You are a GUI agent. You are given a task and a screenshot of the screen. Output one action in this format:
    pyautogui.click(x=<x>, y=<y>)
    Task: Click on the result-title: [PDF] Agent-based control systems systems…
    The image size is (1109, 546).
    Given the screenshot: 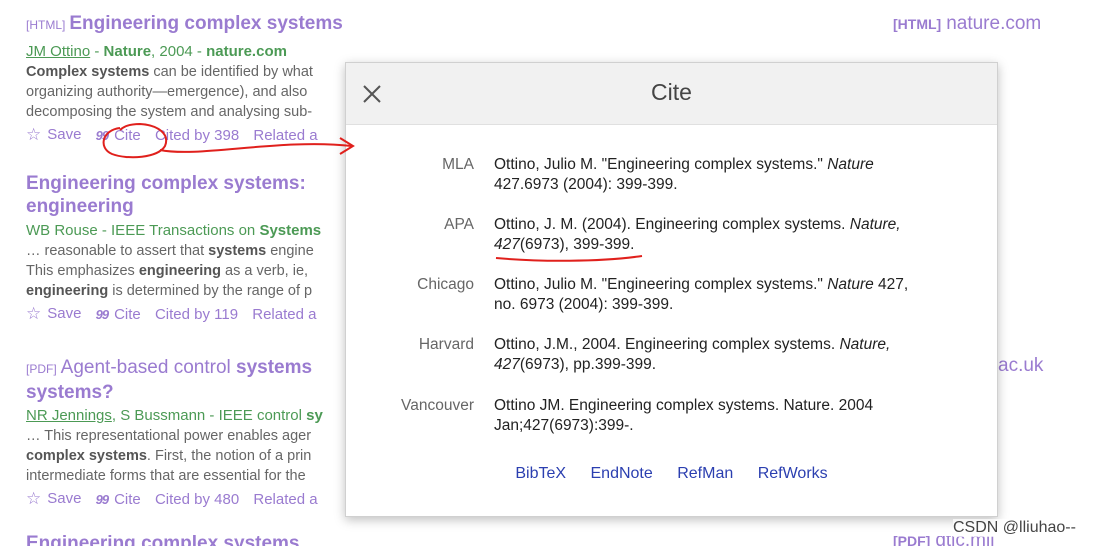 What is the action you would take?
    pyautogui.click(x=191, y=380)
    